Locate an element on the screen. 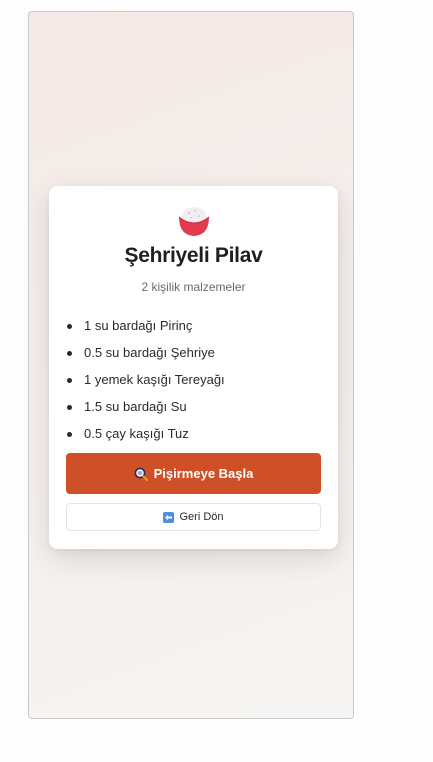 Image resolution: width=433 pixels, height=762 pixels. ingredient-item: 0.5 su bardağı Şehriye is located at coordinates (146, 352).